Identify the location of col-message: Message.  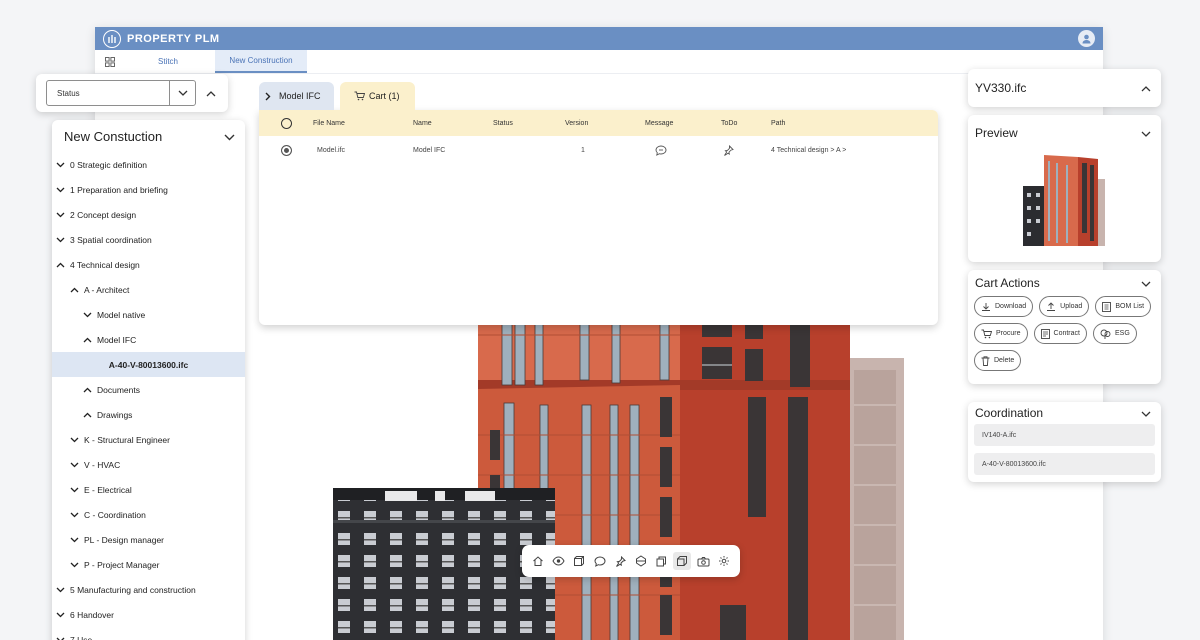
(683, 123).